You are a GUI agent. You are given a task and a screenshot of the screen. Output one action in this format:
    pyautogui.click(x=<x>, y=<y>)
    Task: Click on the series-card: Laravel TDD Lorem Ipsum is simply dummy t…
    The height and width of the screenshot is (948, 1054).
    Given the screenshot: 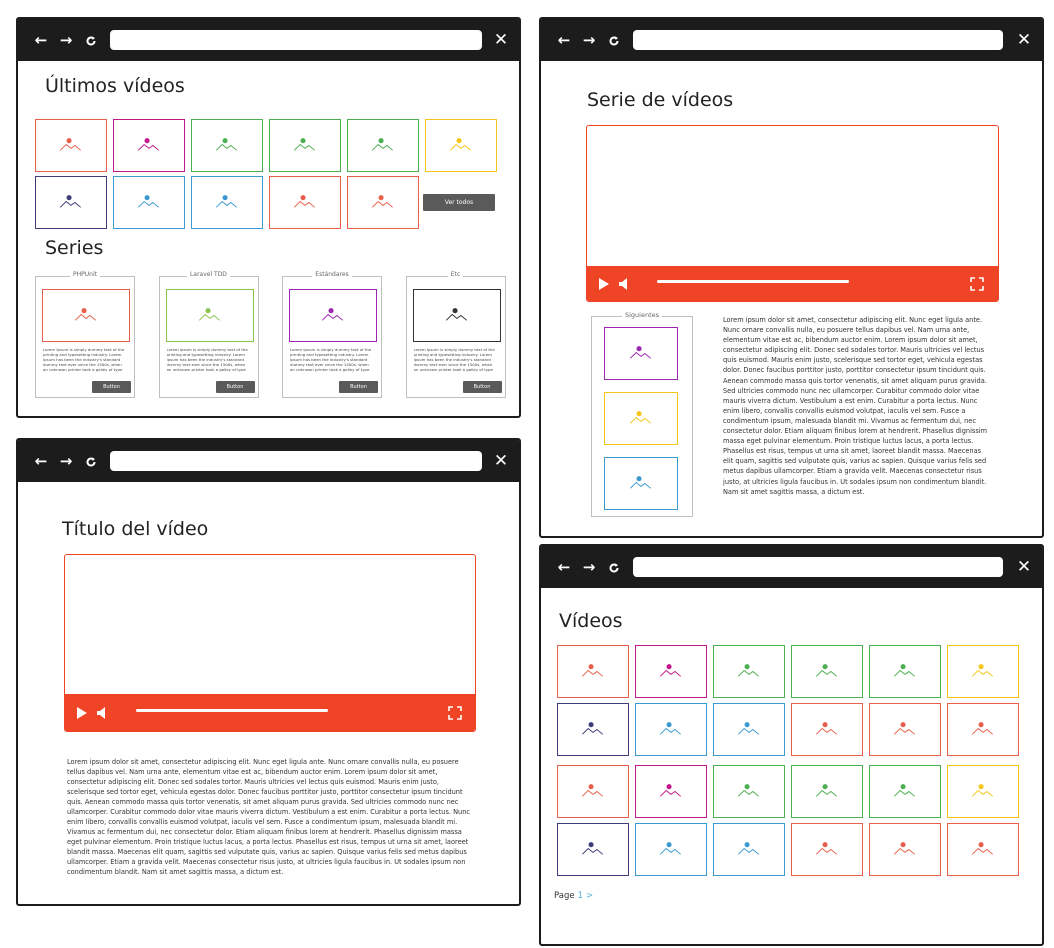 What is the action you would take?
    pyautogui.click(x=208, y=334)
    